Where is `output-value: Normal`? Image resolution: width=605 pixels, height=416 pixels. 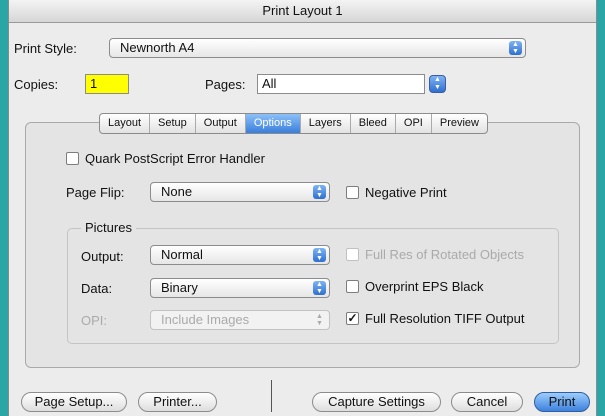 output-value: Normal is located at coordinates (182, 254).